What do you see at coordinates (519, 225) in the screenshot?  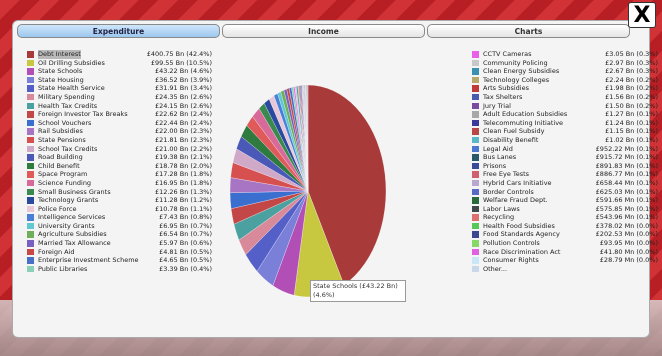 I see `legend-label: Health Food Subsidies` at bounding box center [519, 225].